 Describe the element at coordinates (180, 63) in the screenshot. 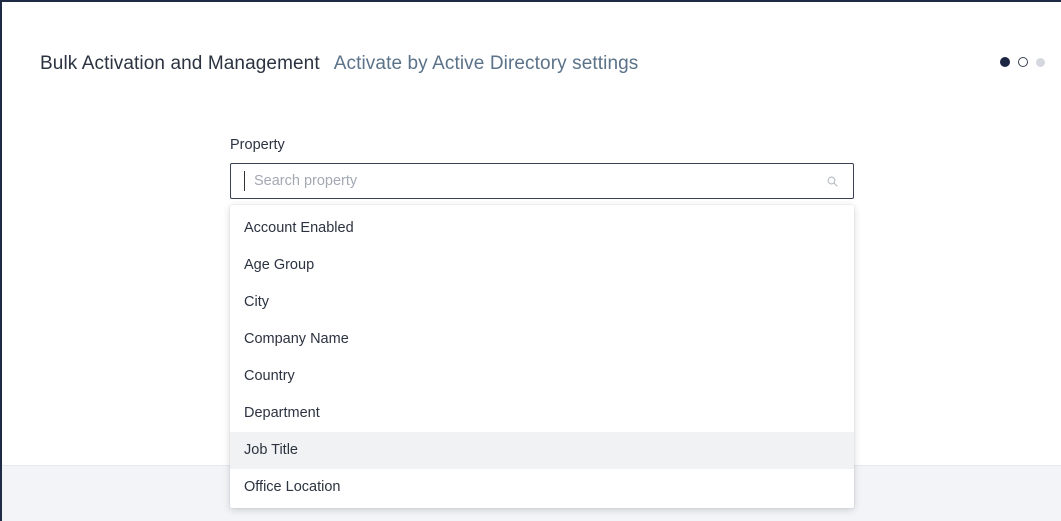

I see `page-title: Bulk Activation and Management` at that location.